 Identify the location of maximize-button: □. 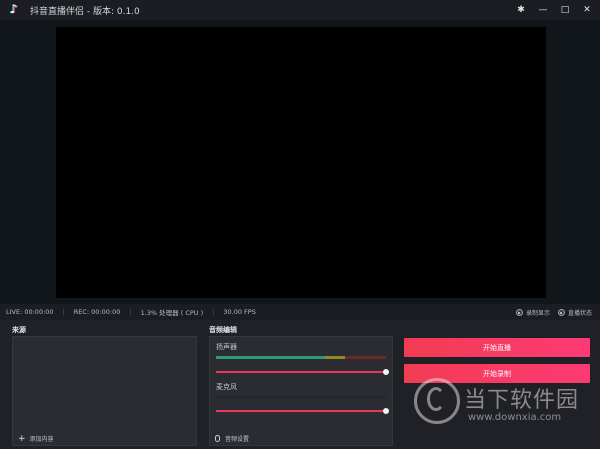
(565, 10).